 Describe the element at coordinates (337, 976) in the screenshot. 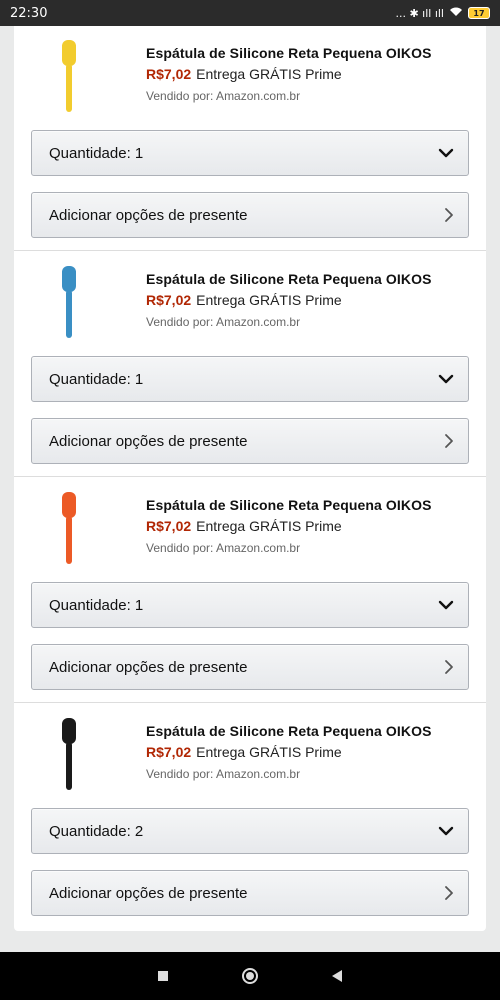

I see `triangle-back-icon` at that location.